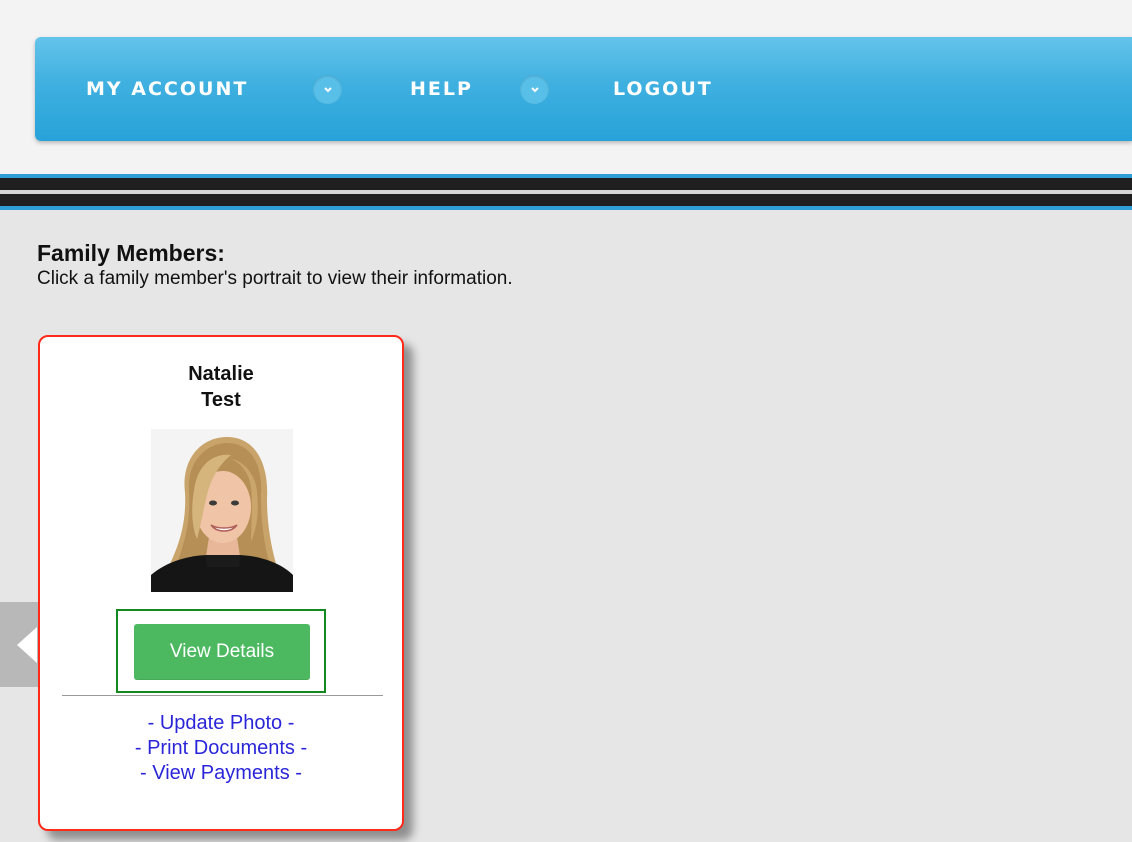 Image resolution: width=1132 pixels, height=842 pixels. I want to click on view-details-button: View Details, so click(222, 652).